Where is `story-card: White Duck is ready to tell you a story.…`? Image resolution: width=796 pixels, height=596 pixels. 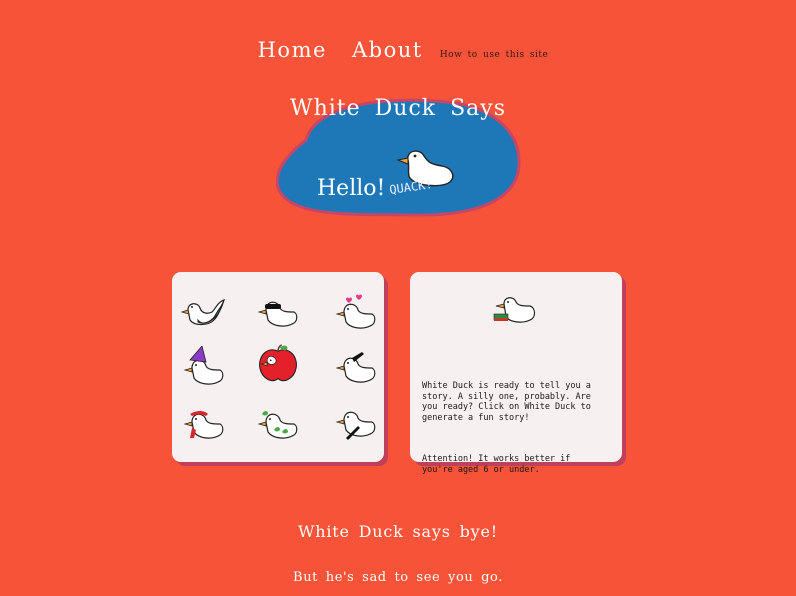
story-card: White Duck is ready to tell you a story.… is located at coordinates (516, 373).